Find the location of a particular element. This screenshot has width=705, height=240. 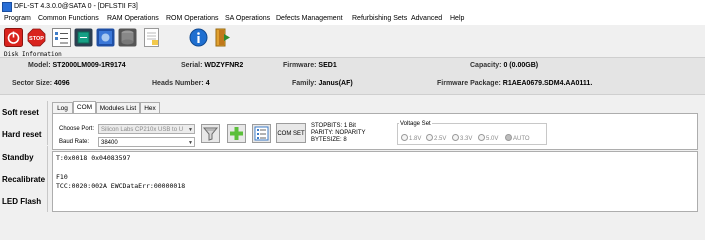

title-bar: DFL-ST 4.3.0.0@SATA 0 - [DFLSTII F3] is located at coordinates (352, 7).